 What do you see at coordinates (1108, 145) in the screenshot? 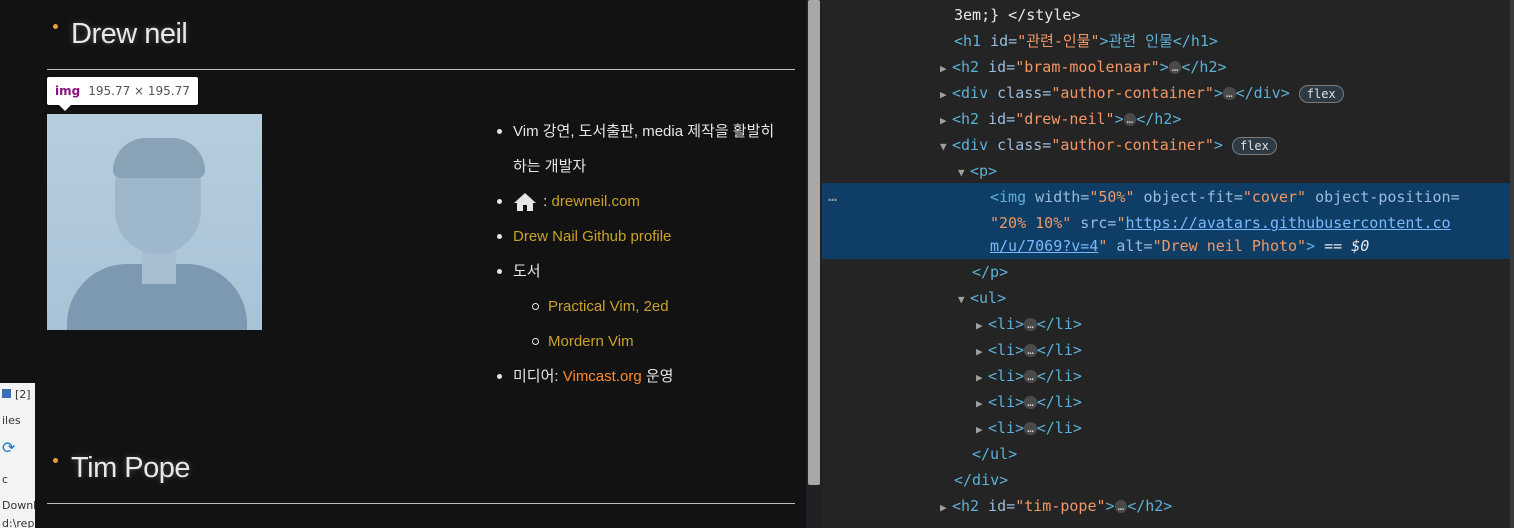
I see `dom-line-div-open: ▼ <div class="author-container"> flex` at bounding box center [1108, 145].